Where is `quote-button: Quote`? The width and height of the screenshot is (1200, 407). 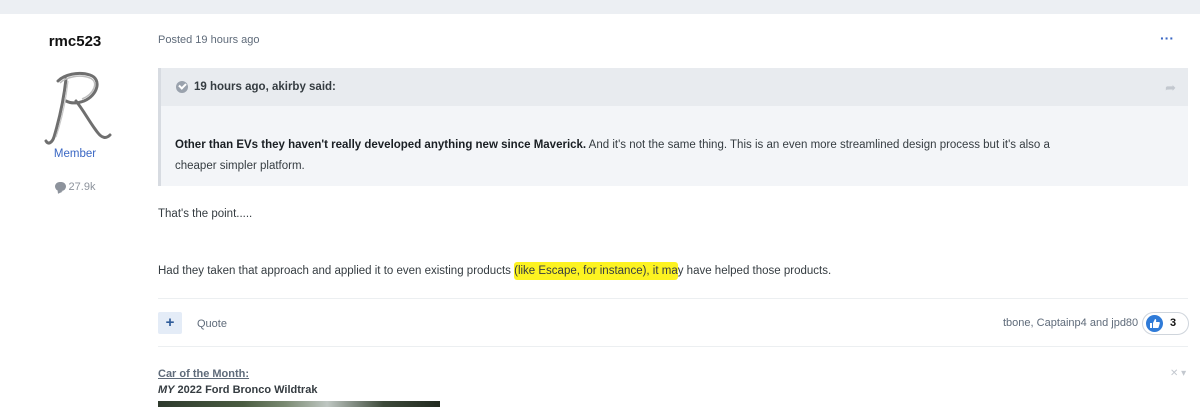
quote-button: Quote is located at coordinates (212, 324).